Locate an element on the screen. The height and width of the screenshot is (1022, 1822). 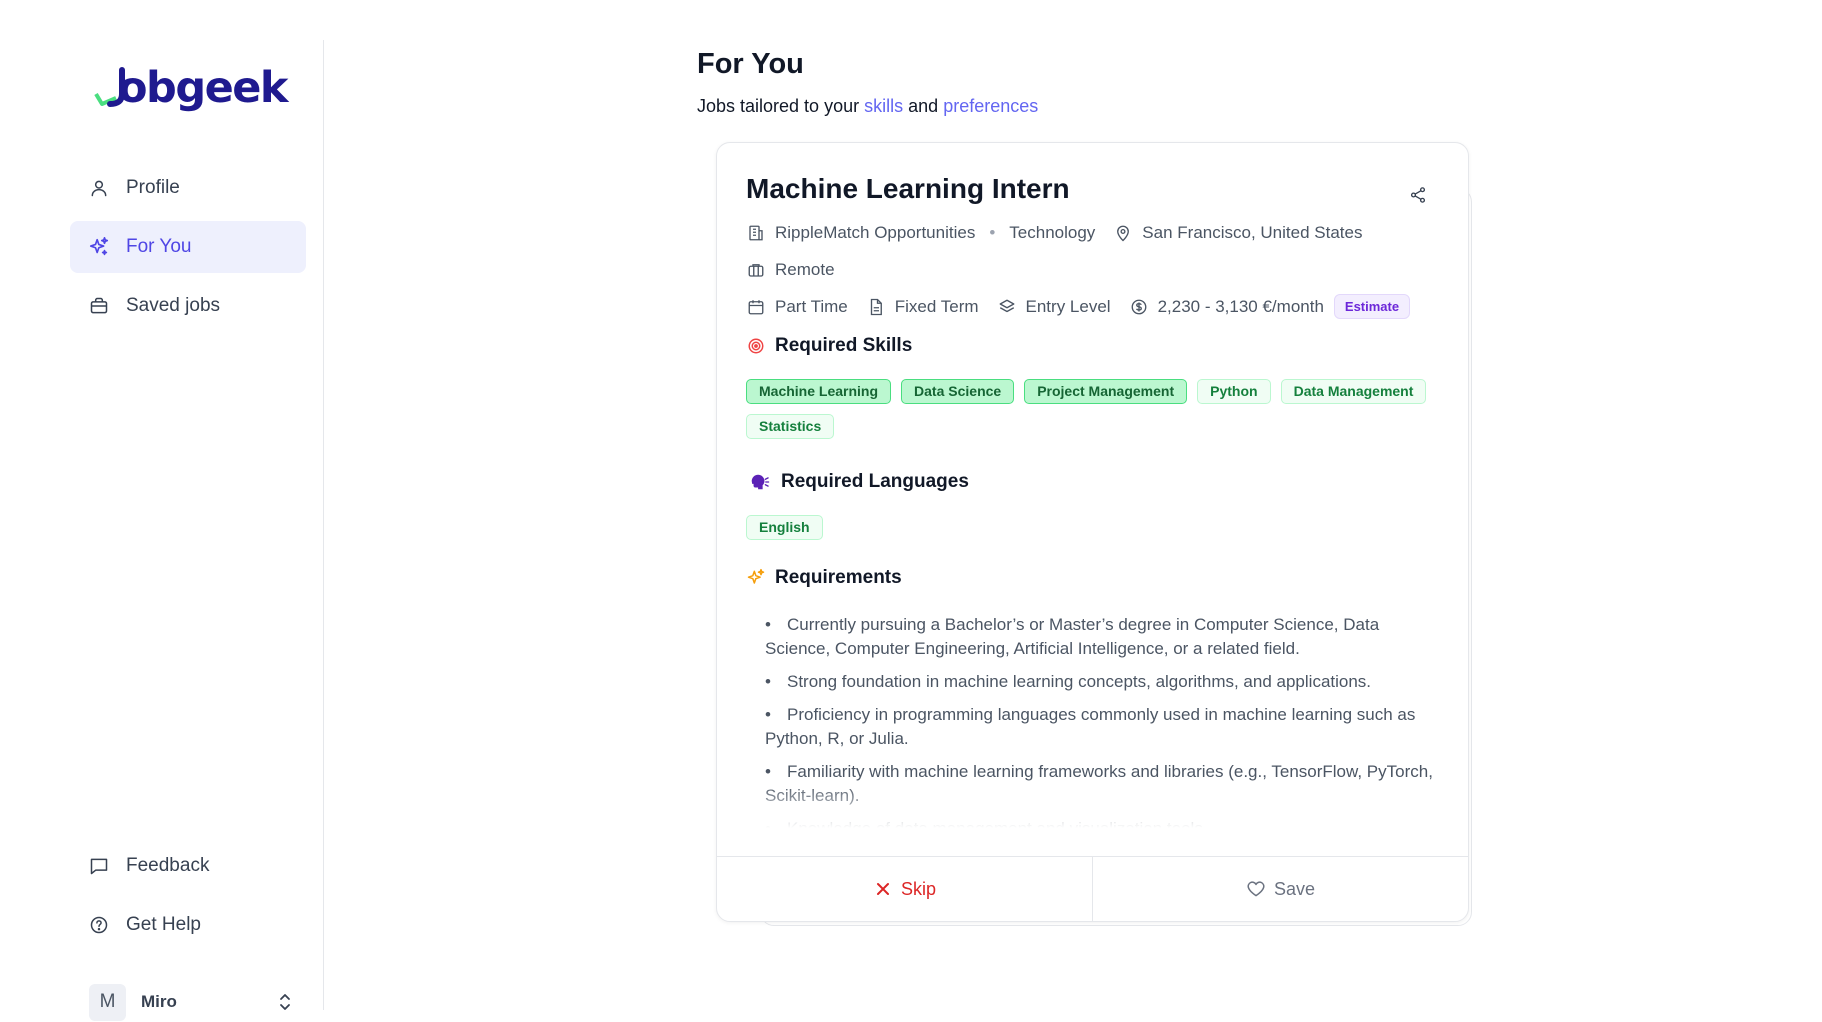
schedule: Part Time is located at coordinates (797, 307).